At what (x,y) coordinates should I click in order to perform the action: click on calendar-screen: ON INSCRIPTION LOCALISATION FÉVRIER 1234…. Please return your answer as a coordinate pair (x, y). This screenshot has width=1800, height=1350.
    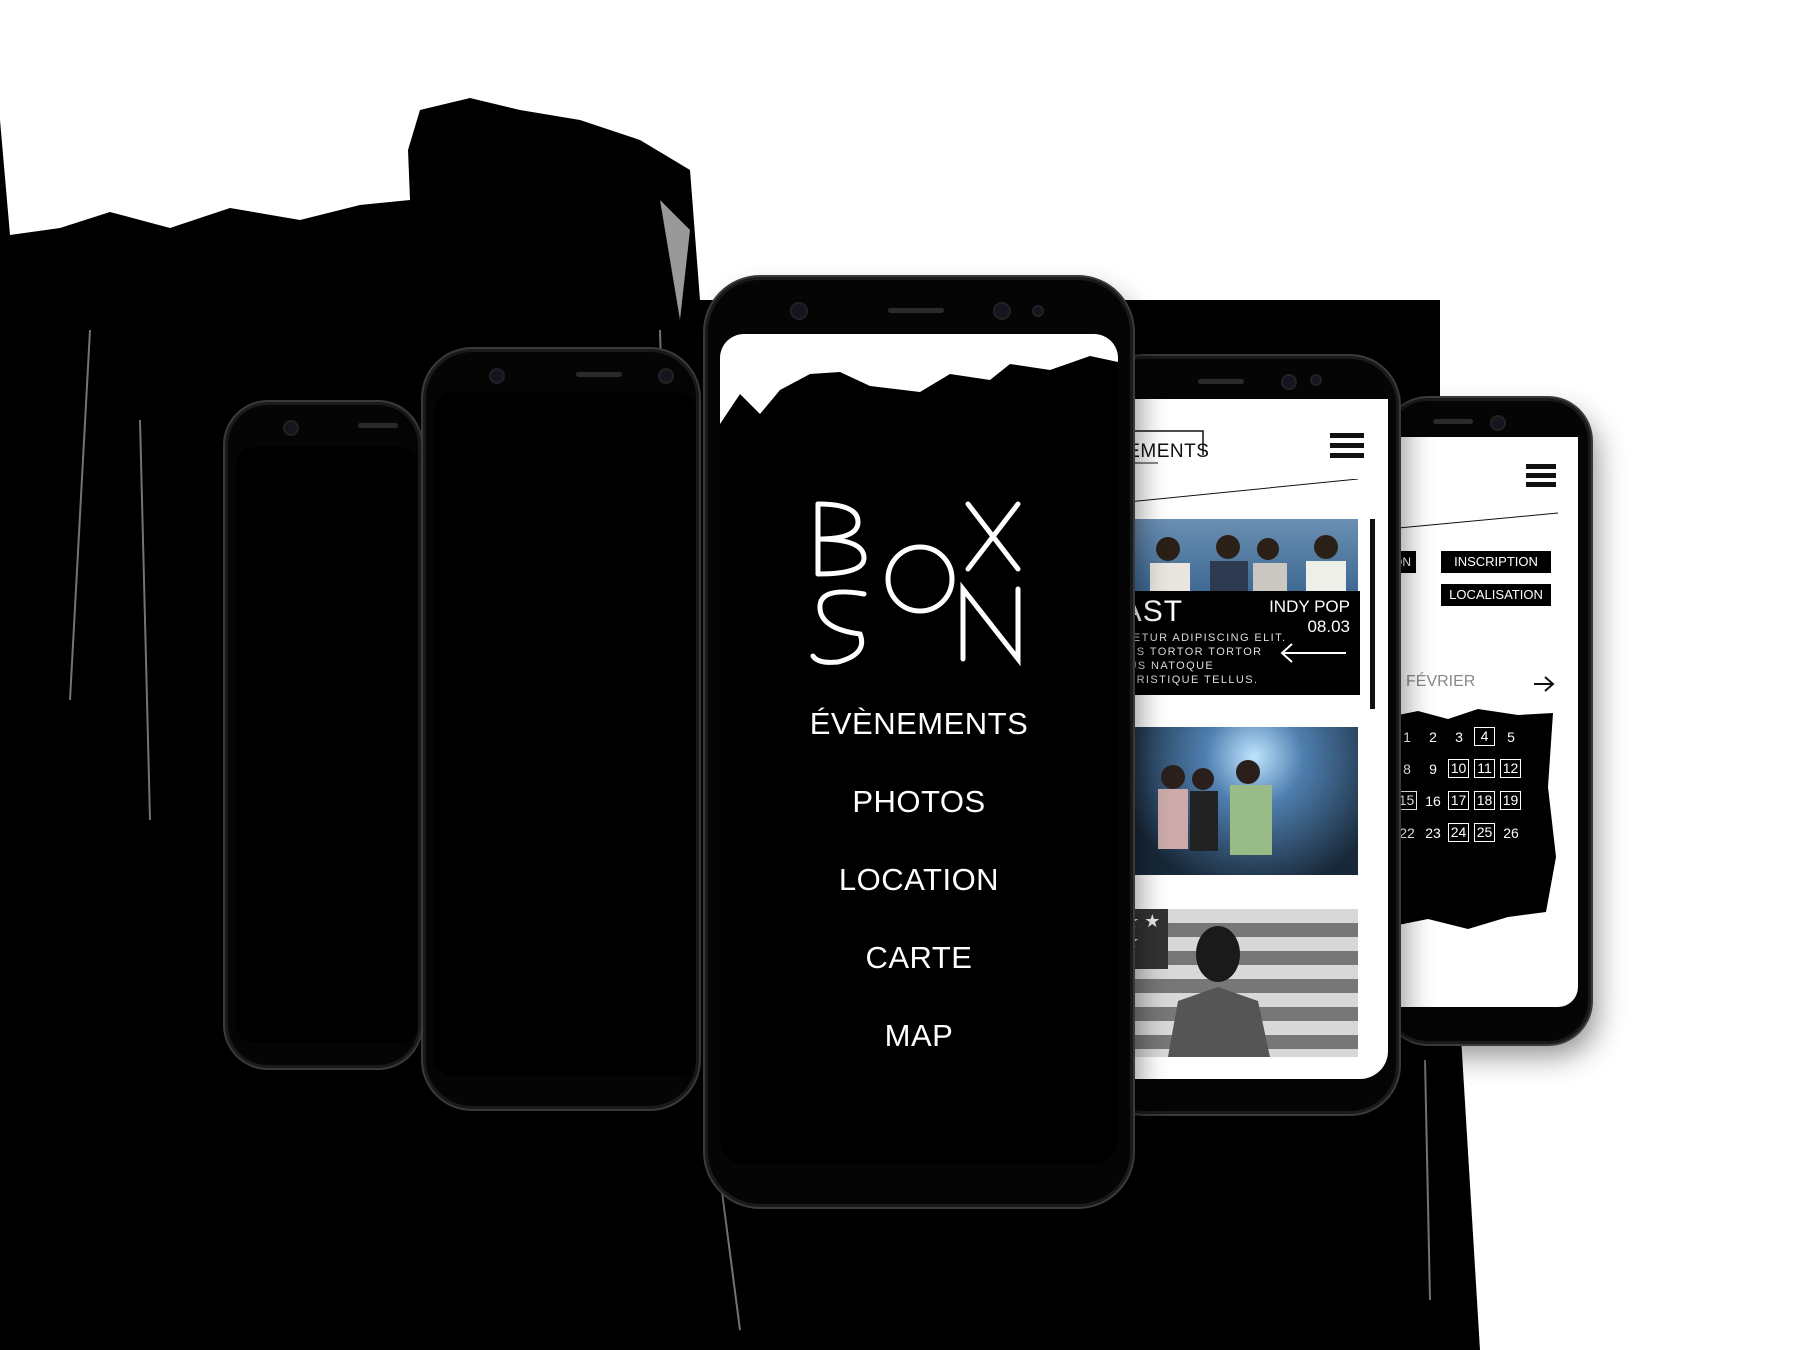
    Looking at the image, I should click on (1483, 722).